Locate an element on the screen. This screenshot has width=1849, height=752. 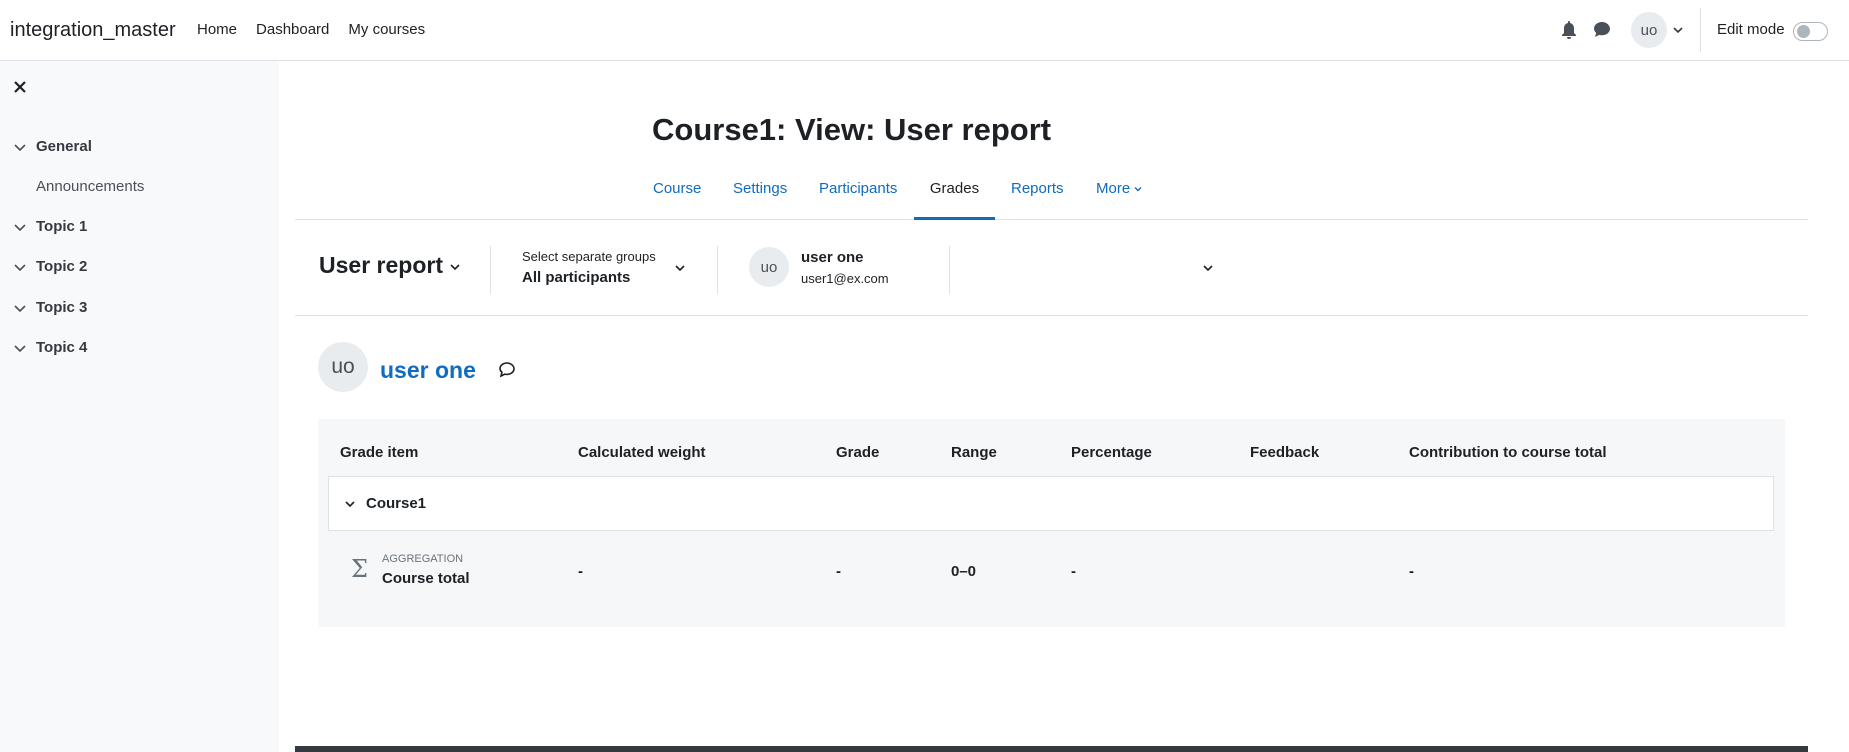
selected-user-email: user1@ex.com is located at coordinates (845, 278).